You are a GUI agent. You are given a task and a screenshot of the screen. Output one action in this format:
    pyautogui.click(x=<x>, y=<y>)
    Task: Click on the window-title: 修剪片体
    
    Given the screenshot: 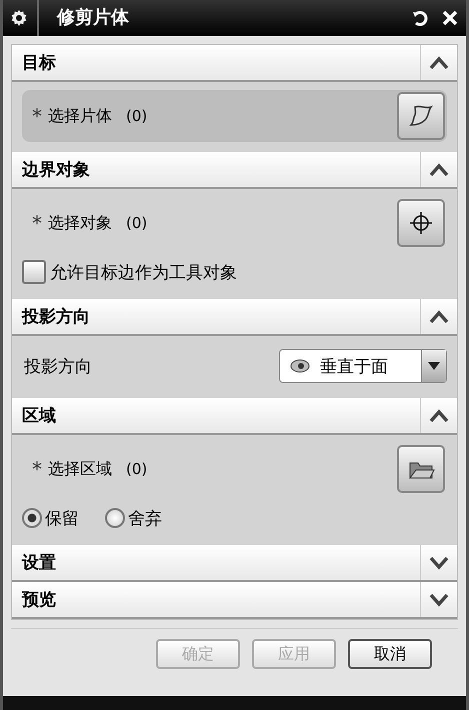 What is the action you would take?
    pyautogui.click(x=83, y=18)
    